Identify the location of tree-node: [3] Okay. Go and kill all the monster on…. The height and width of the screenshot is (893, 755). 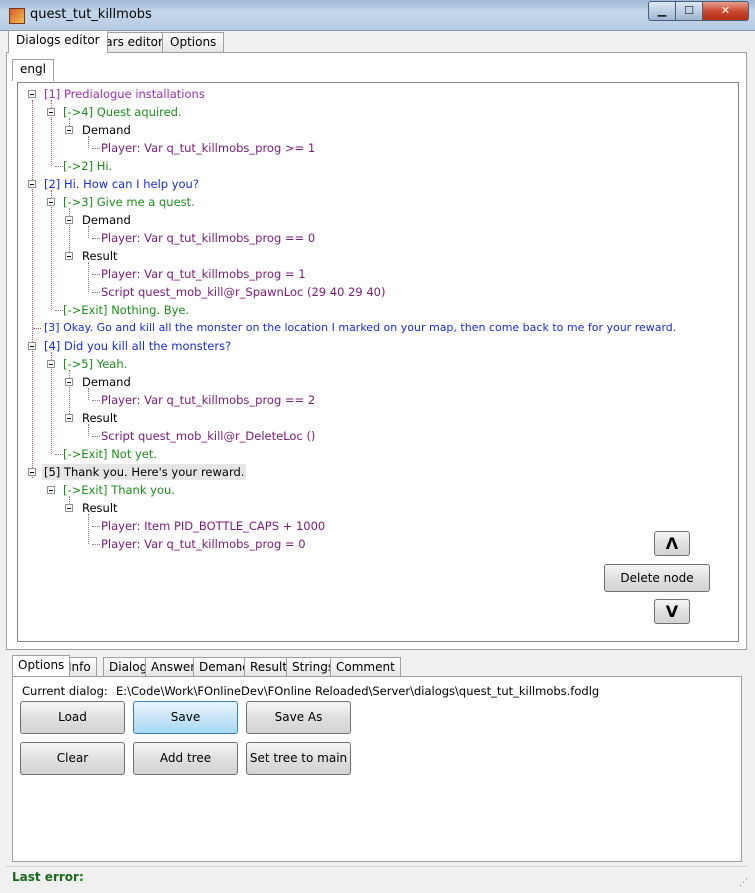
(360, 328).